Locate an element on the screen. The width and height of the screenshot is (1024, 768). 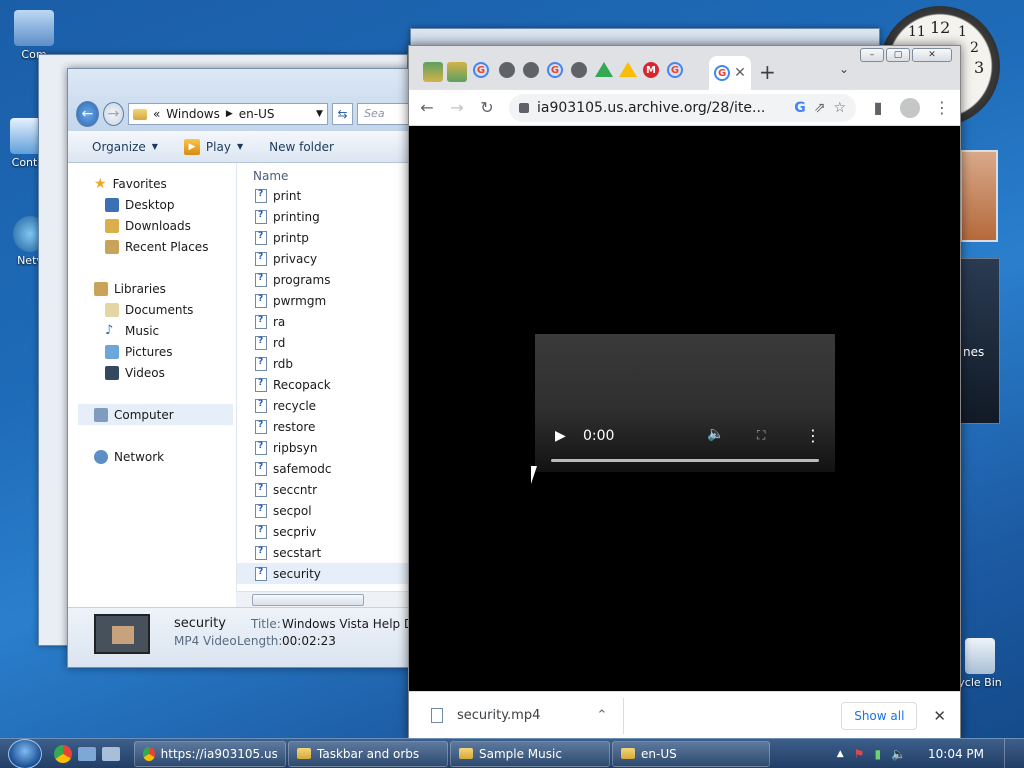
nav-item-music: ♪ Music is located at coordinates (155, 330).